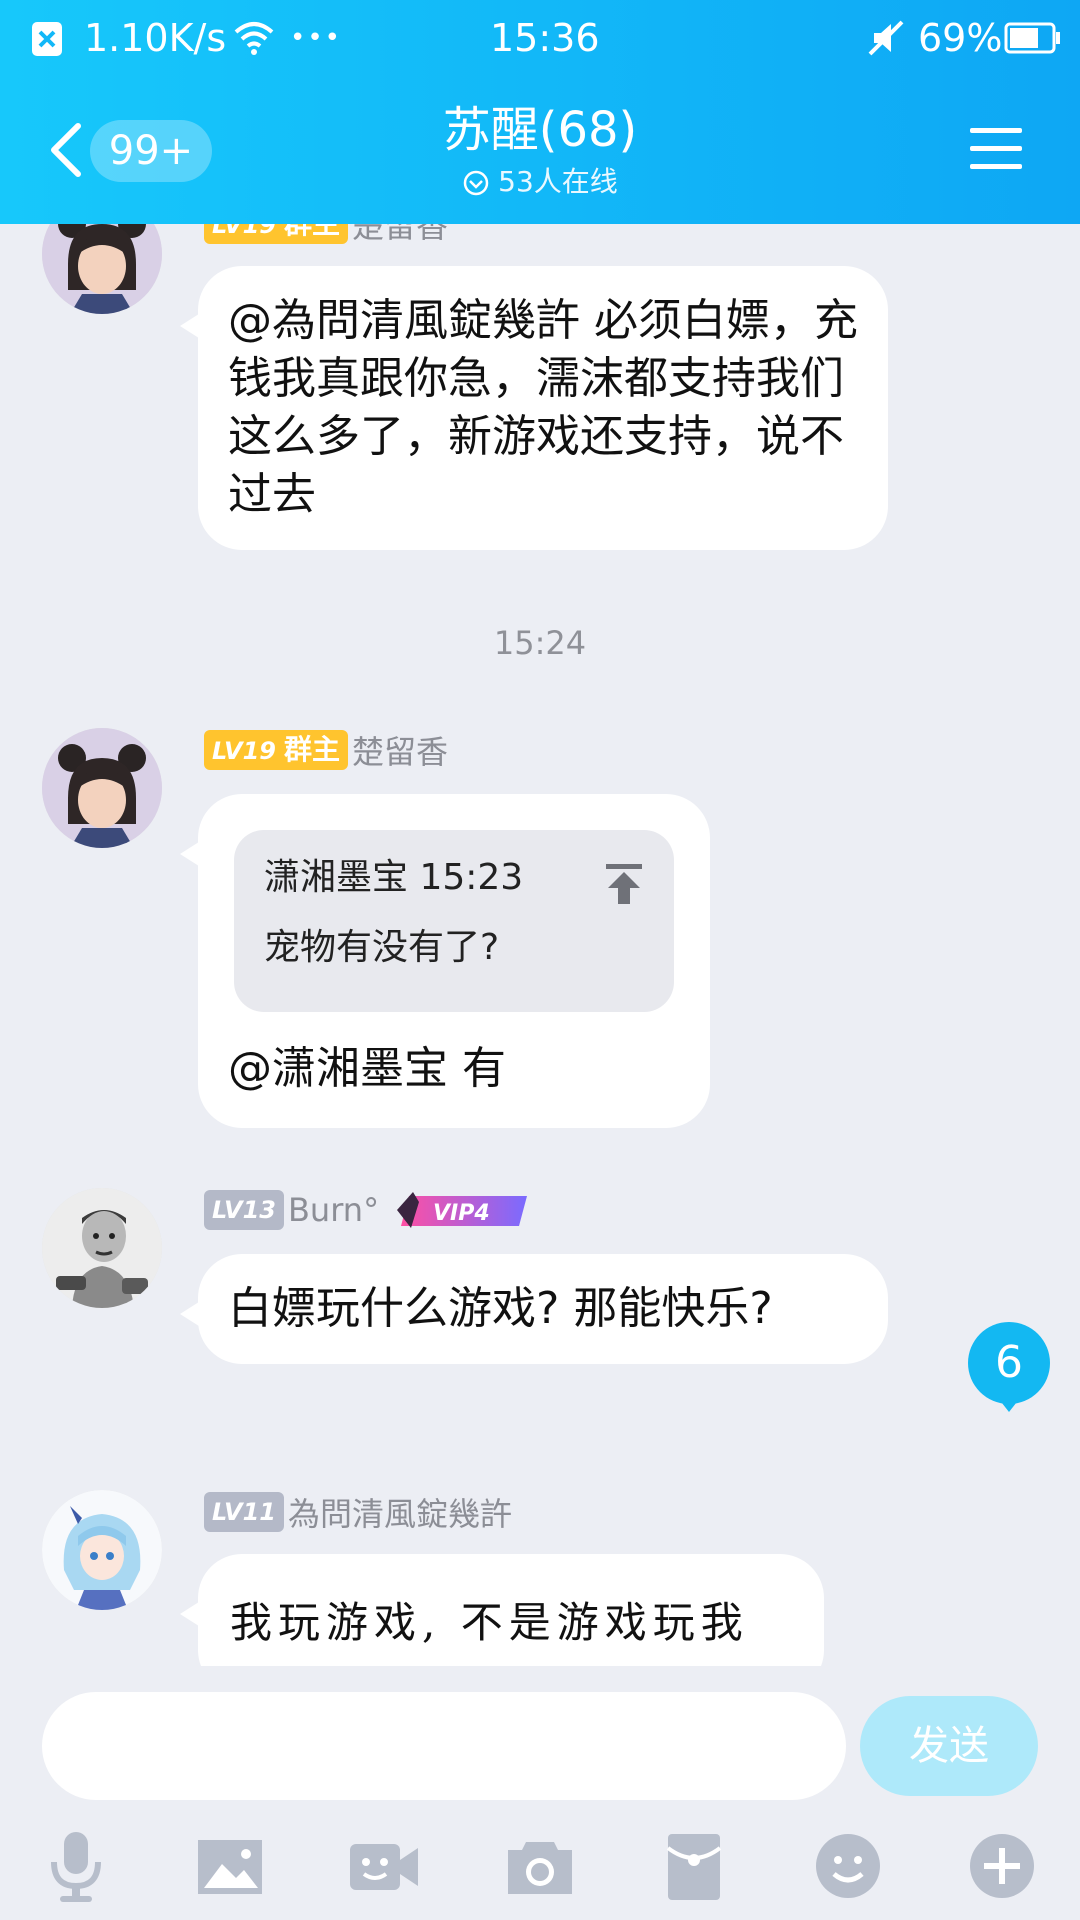 The height and width of the screenshot is (1920, 1080). What do you see at coordinates (333, 1210) in the screenshot?
I see `sender-name: Burn°` at bounding box center [333, 1210].